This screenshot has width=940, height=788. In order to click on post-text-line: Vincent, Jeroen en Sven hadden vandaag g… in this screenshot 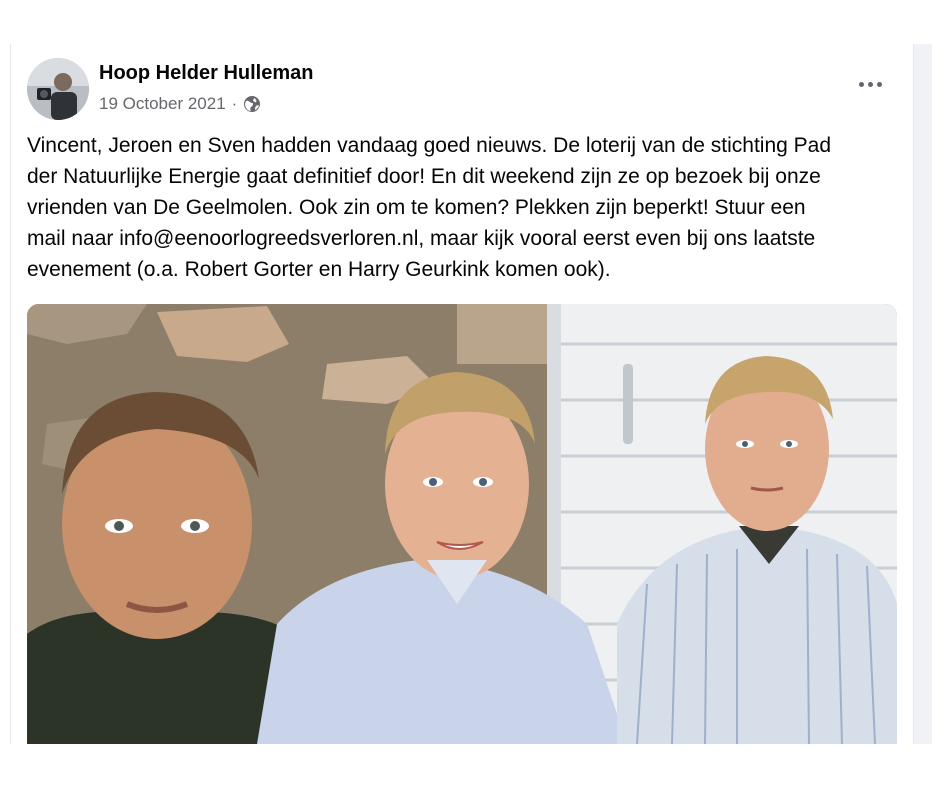, I will do `click(429, 145)`.